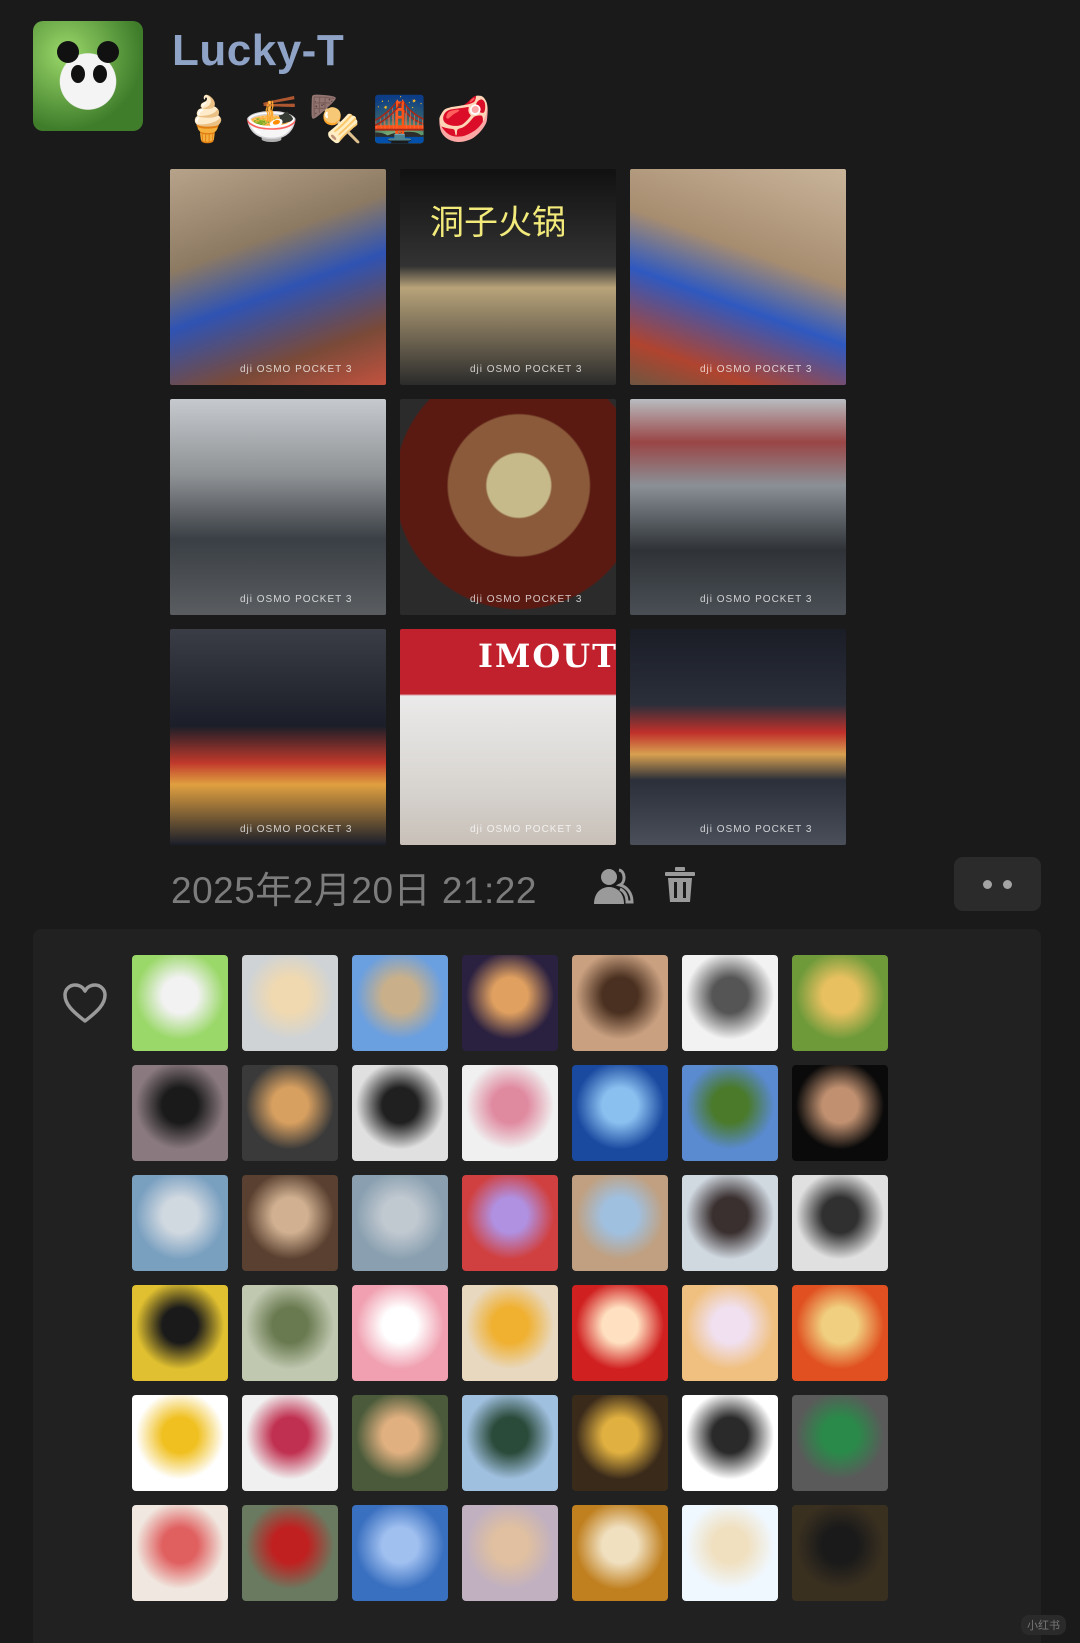 This screenshot has height=1643, width=1080. I want to click on heart-icon, so click(85, 1003).